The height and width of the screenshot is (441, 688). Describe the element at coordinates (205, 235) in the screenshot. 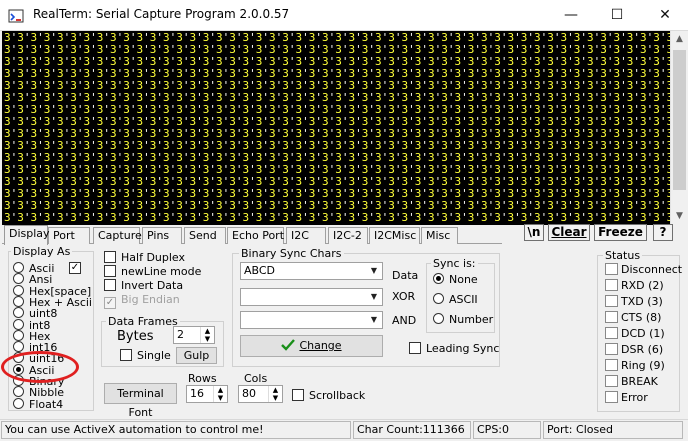

I see `tab-send: Send` at that location.